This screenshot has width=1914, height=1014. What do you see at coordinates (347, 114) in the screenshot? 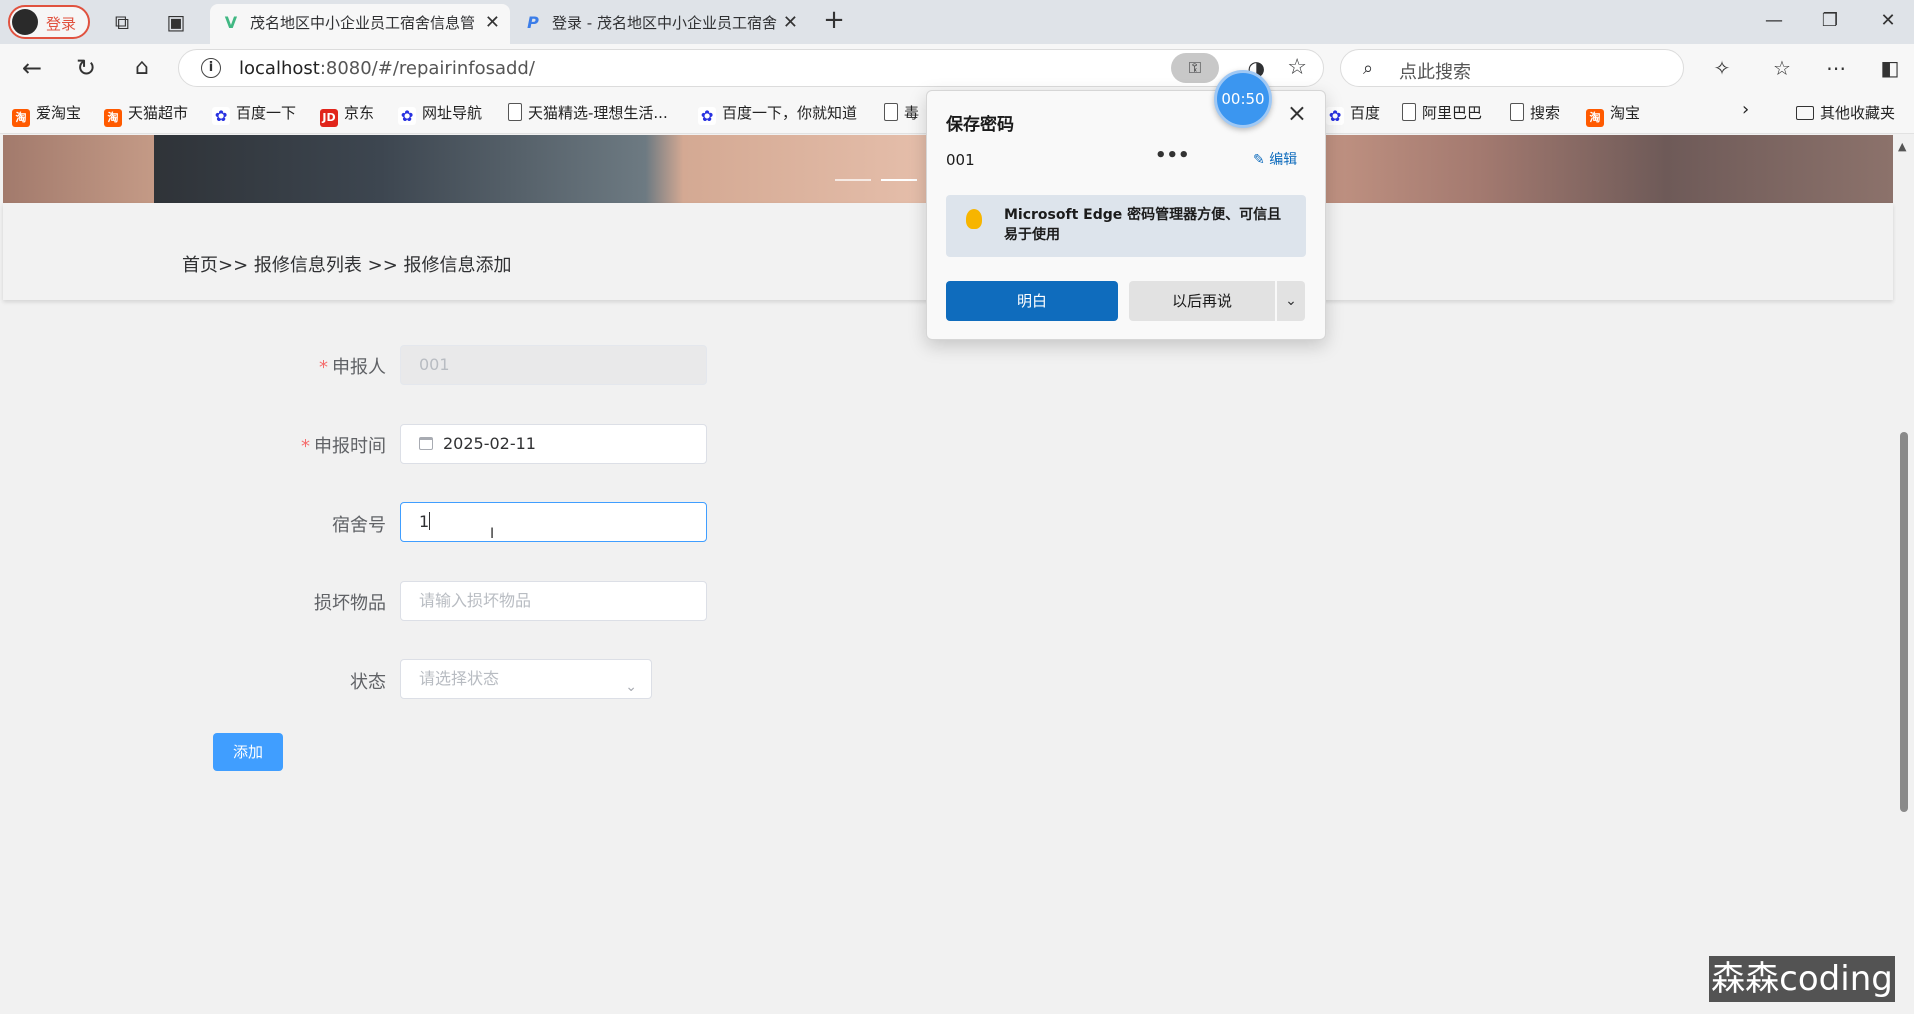
I see `bookmark-item: JD 京东` at bounding box center [347, 114].